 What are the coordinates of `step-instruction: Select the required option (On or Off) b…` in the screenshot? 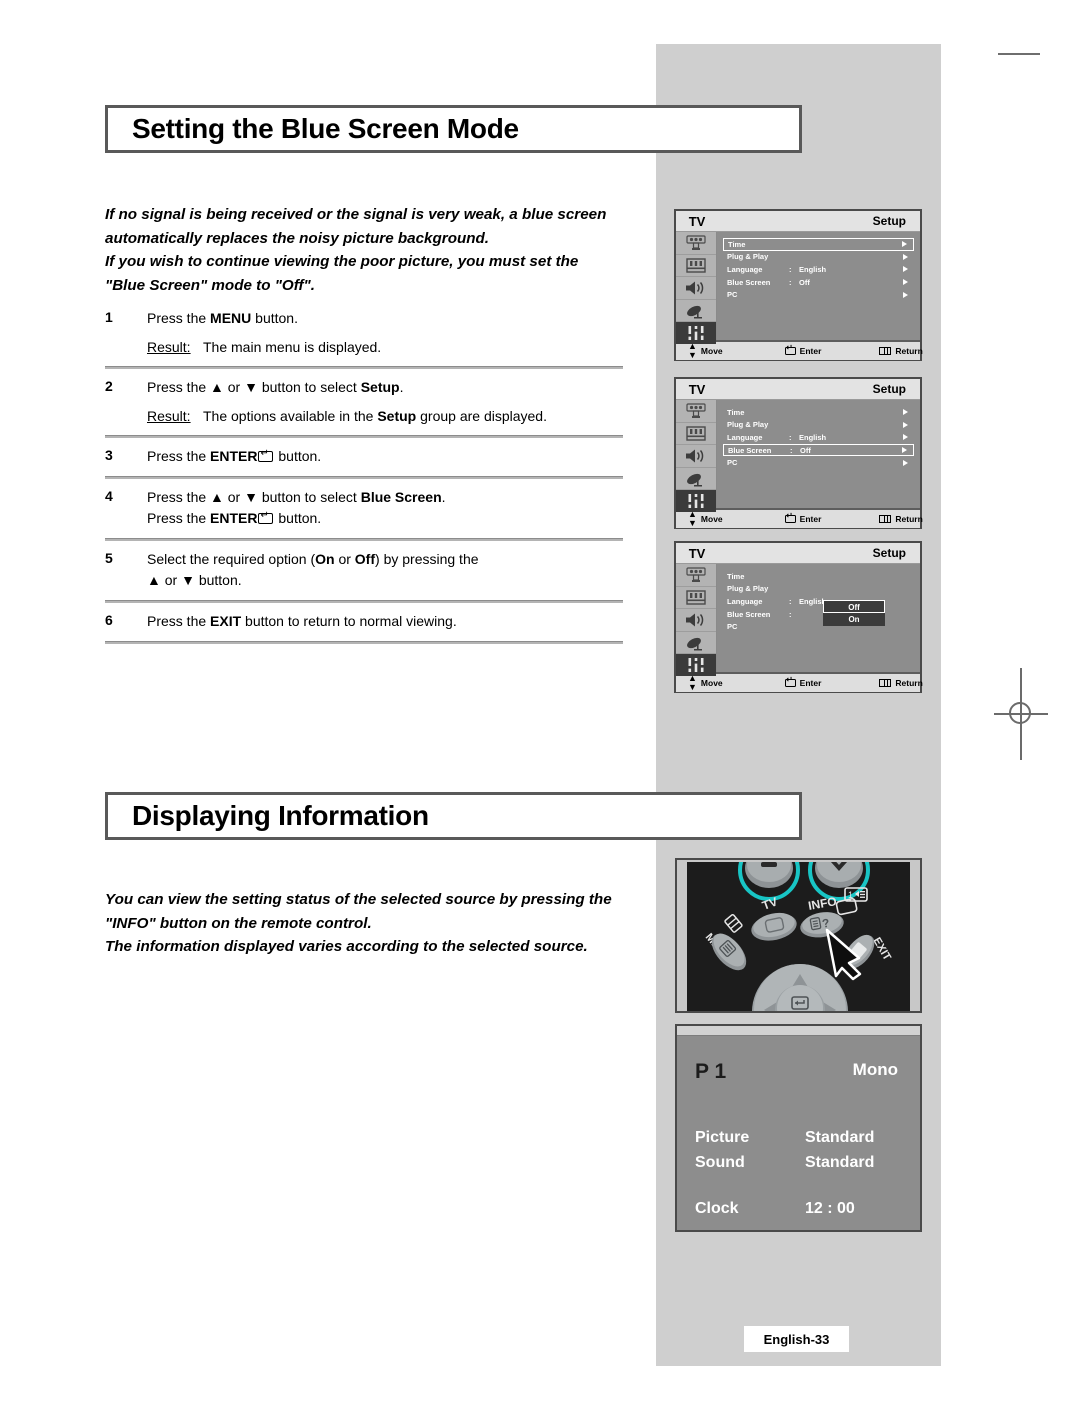 It's located at (313, 559).